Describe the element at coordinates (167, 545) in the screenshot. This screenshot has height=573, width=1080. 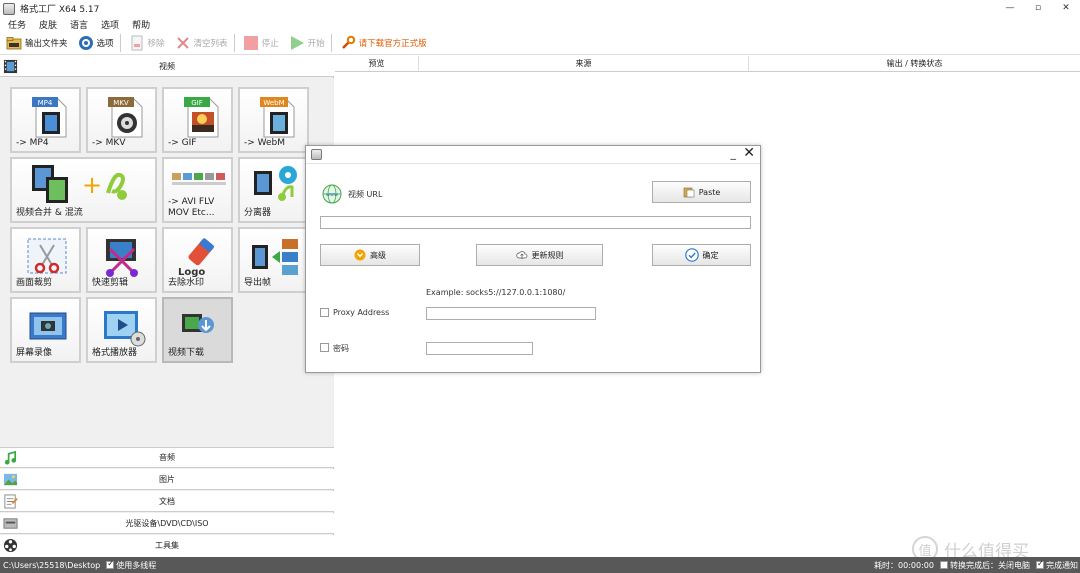
I see `toolbox-section-header: 工具集` at that location.